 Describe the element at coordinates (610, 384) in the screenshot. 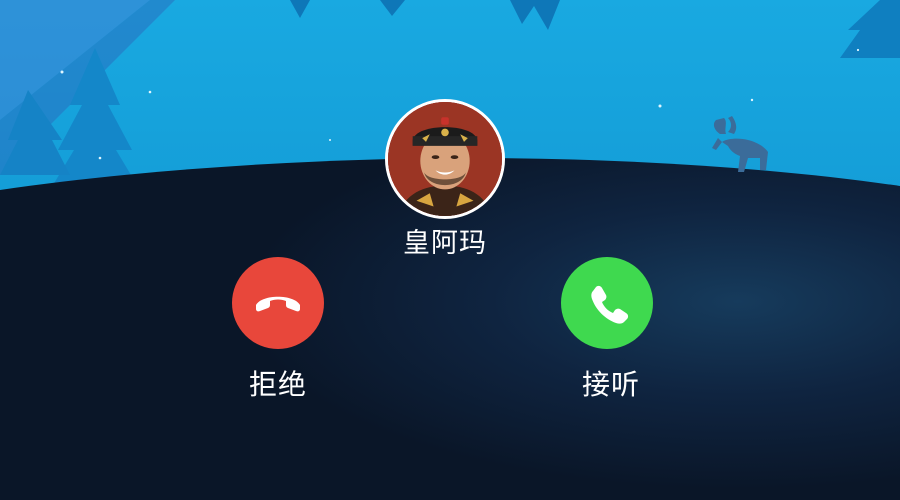

I see `accept-label: 接听` at that location.